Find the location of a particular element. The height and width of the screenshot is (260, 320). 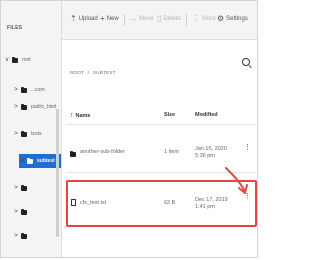

move-label: Move is located at coordinates (146, 19).